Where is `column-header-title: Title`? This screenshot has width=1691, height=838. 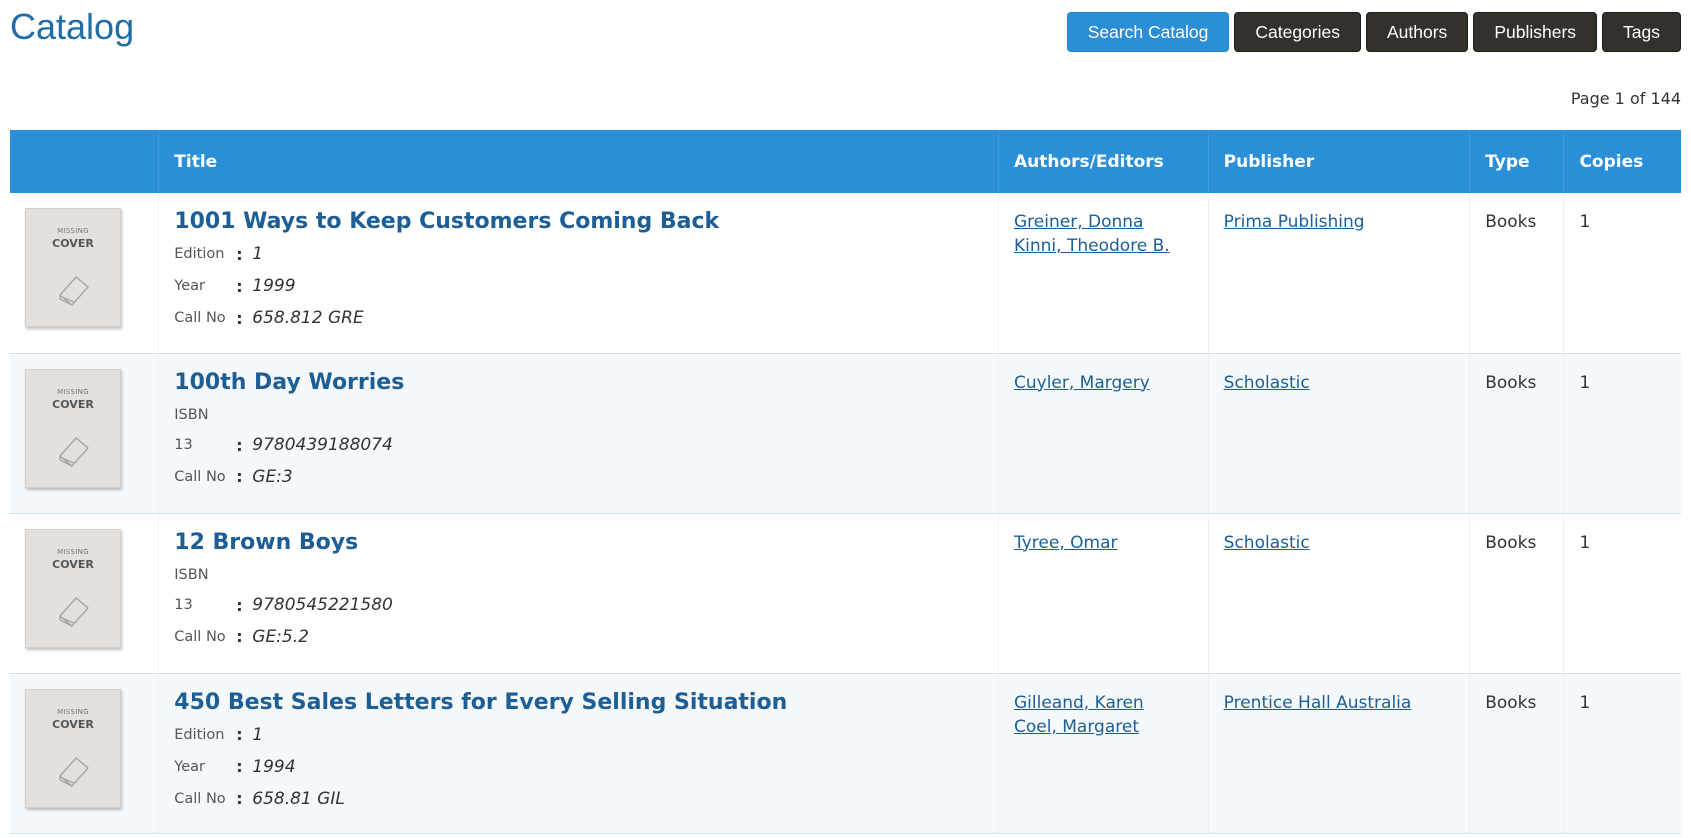
column-header-title: Title is located at coordinates (578, 161).